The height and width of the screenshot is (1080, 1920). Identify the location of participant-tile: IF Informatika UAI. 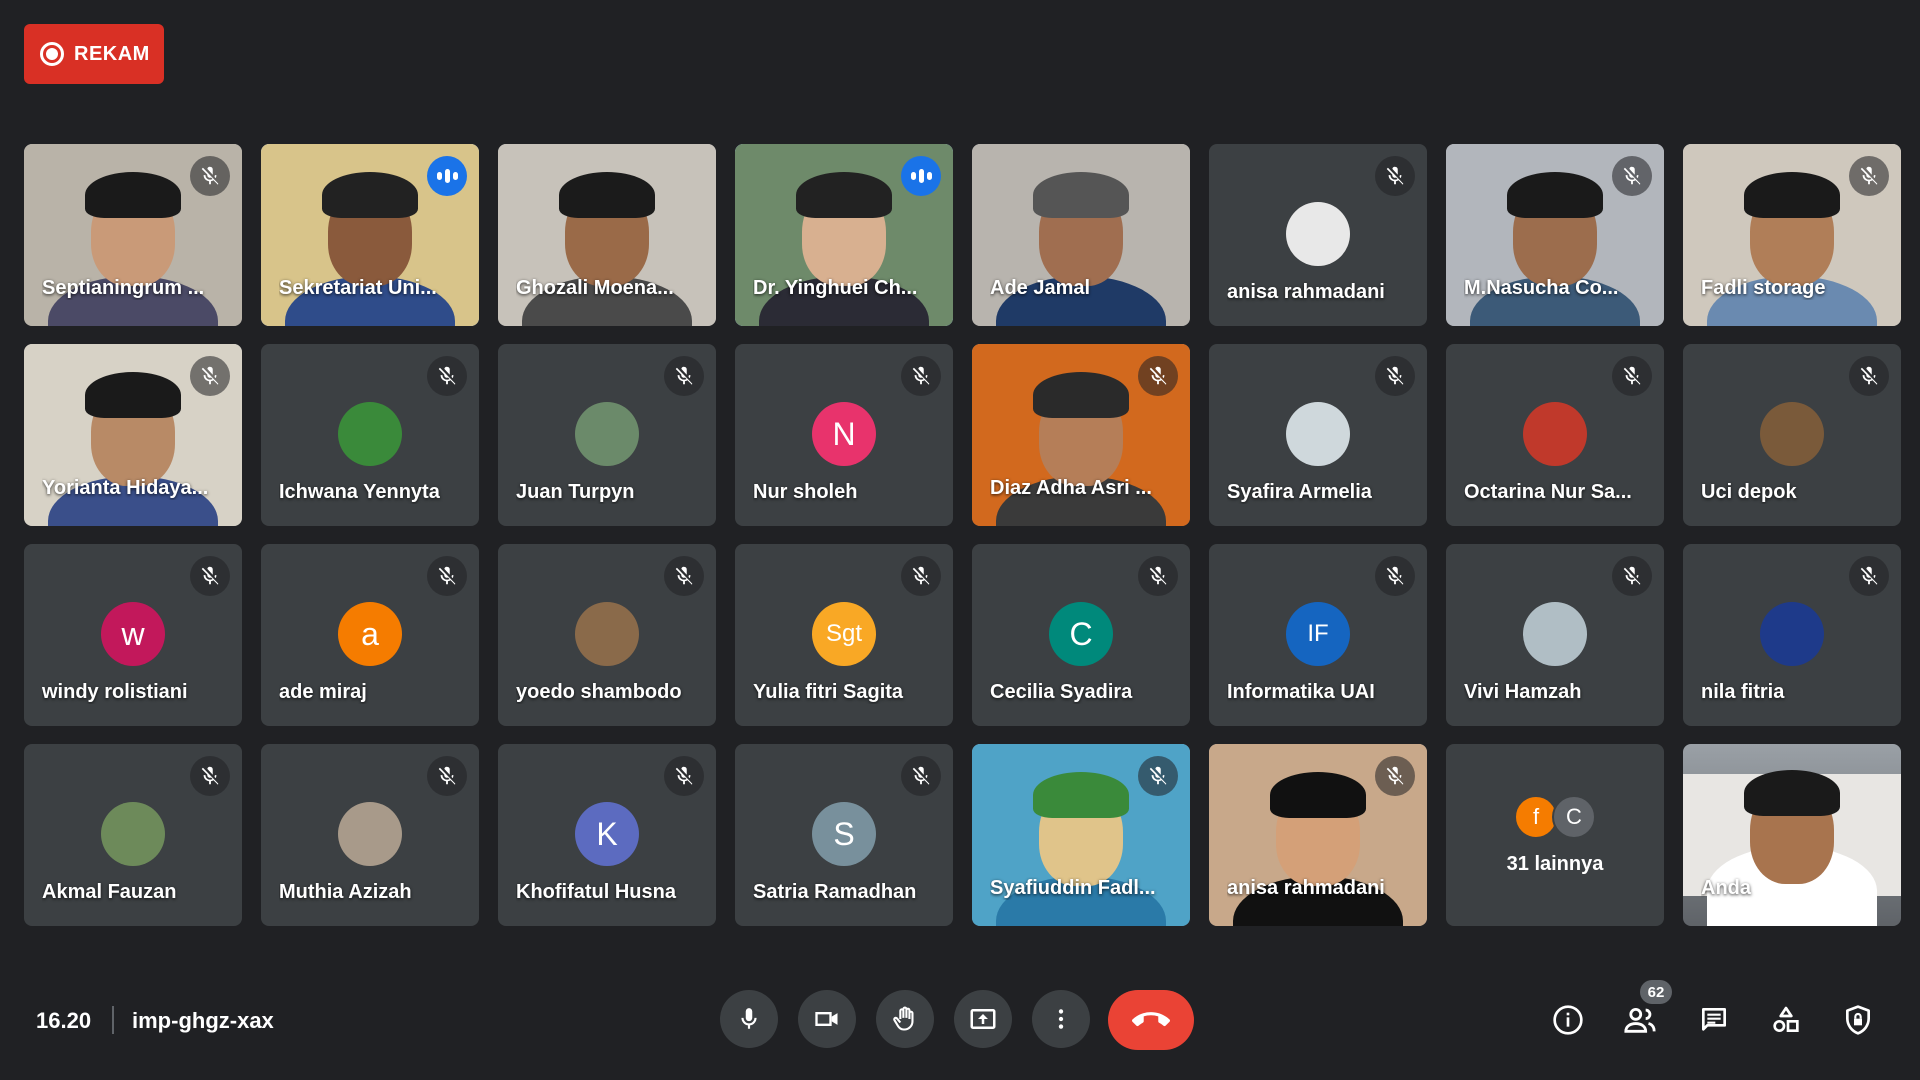
(1318, 635).